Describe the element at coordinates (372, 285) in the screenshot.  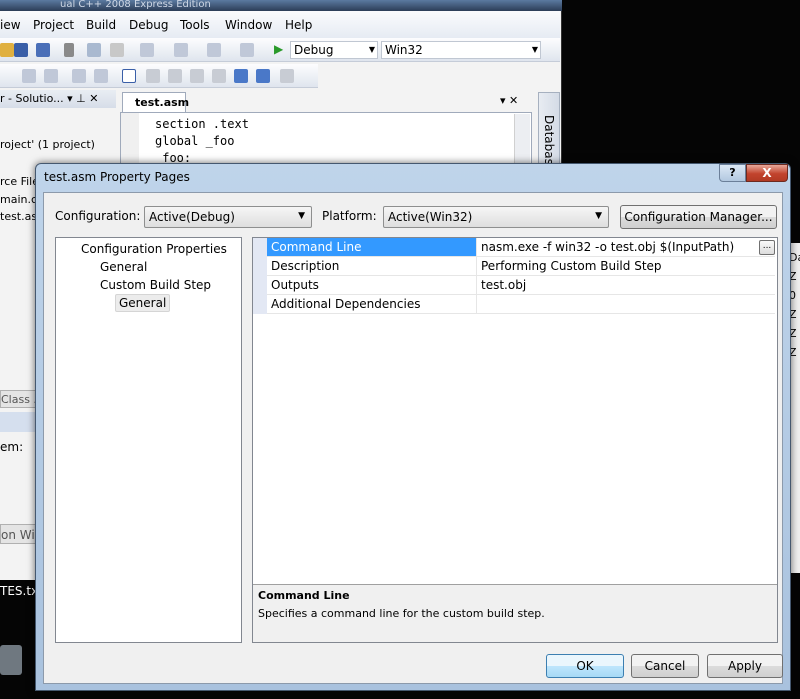
I see `property-name: Outputs` at that location.